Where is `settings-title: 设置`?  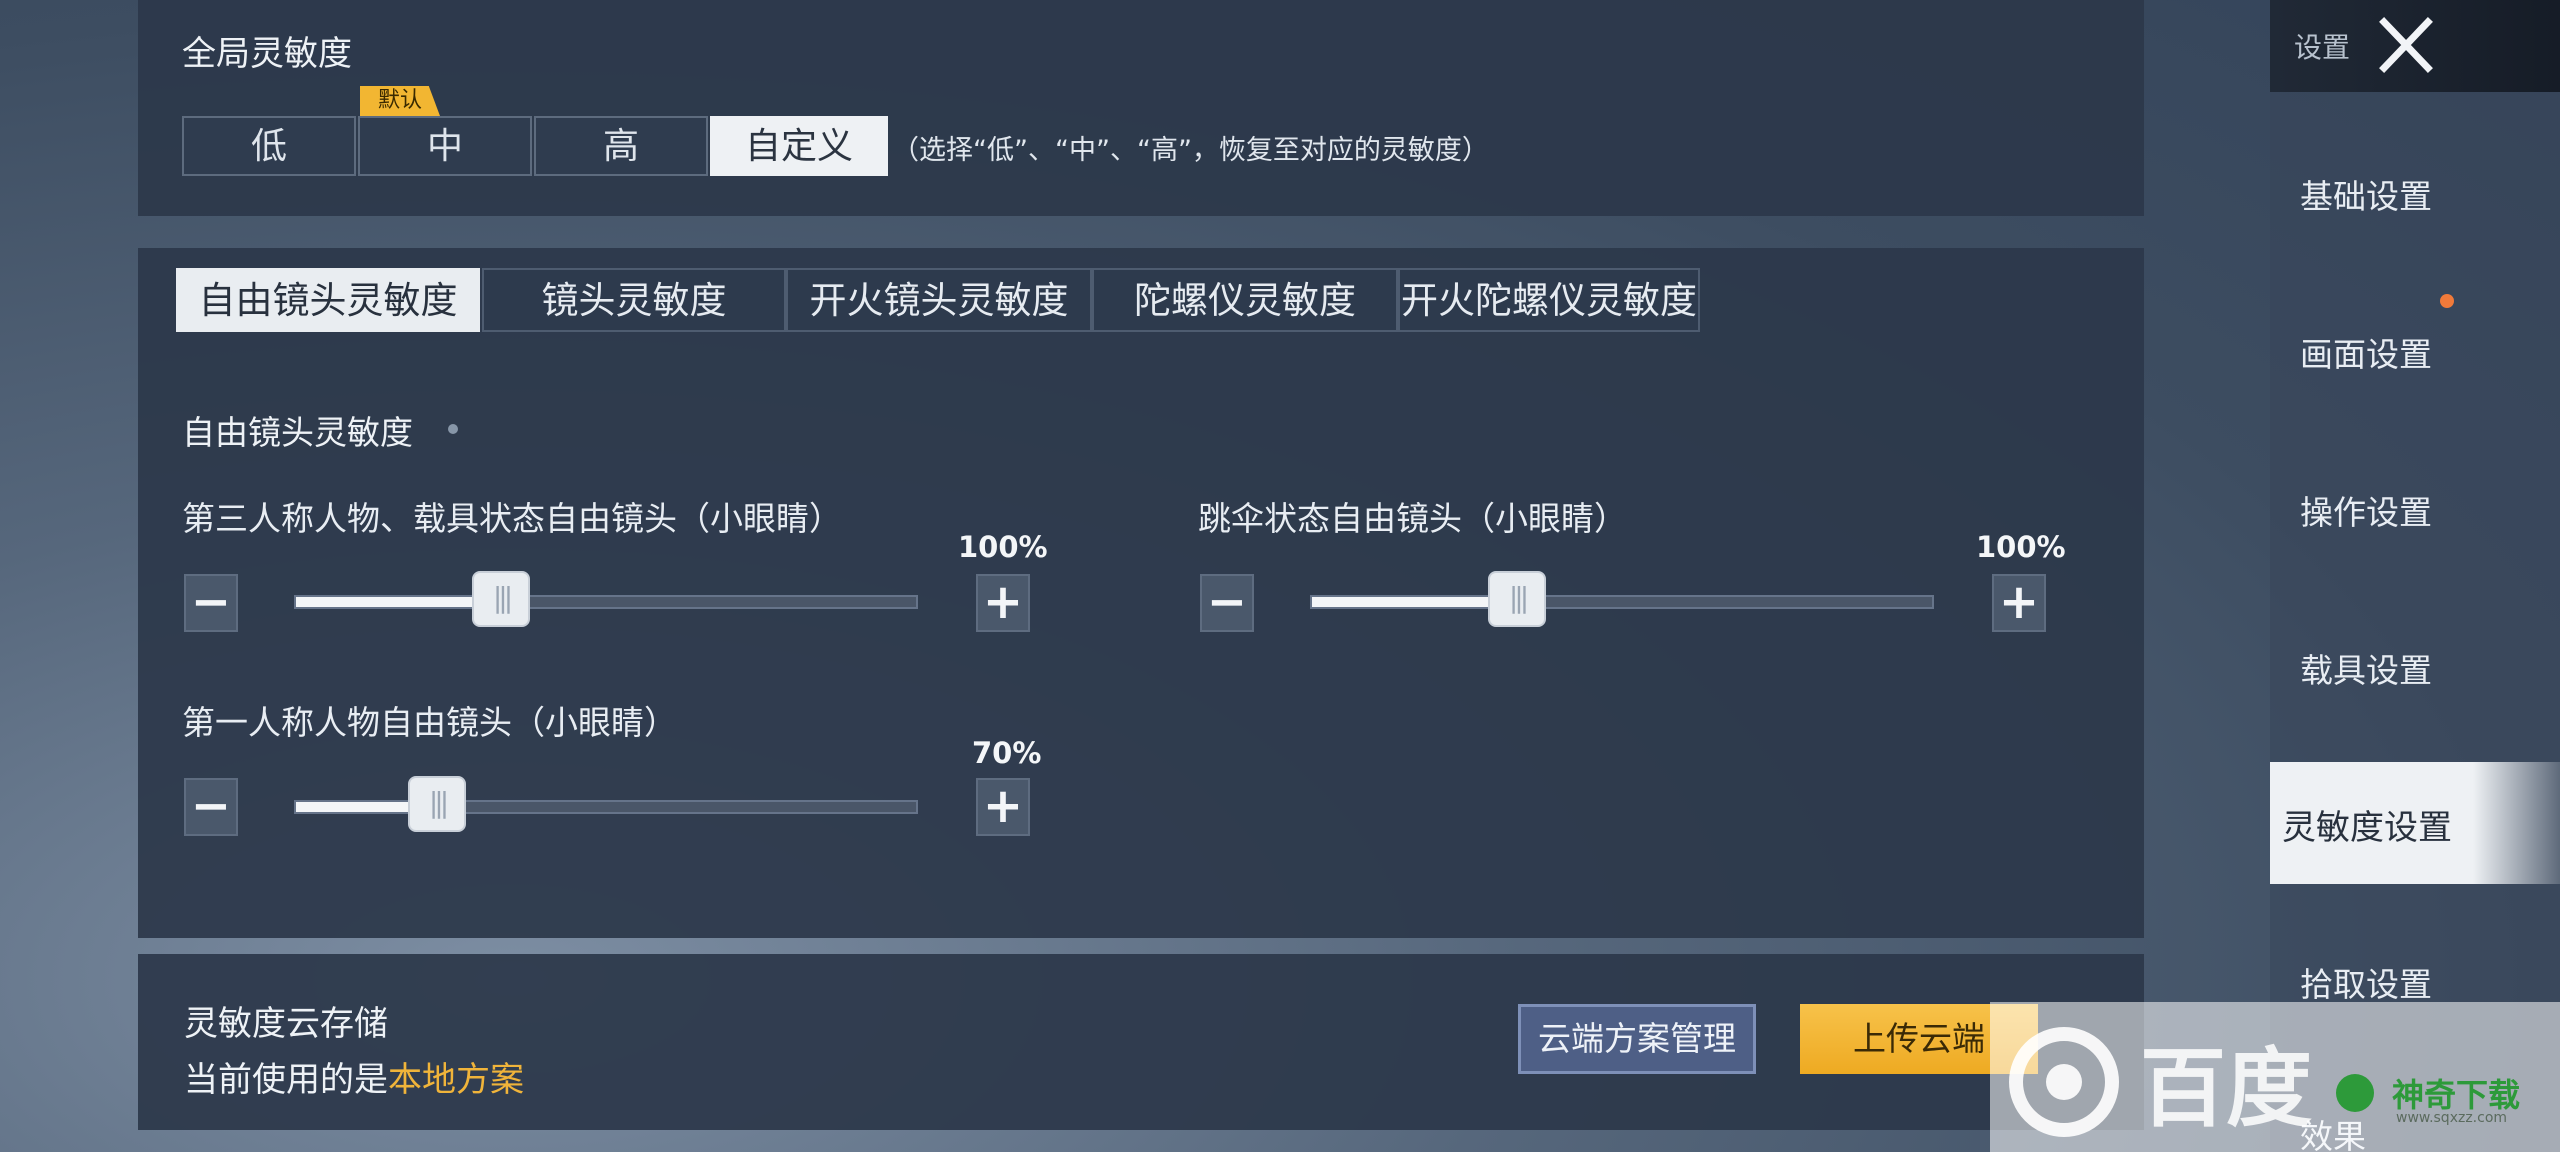
settings-title: 设置 is located at coordinates (2322, 47).